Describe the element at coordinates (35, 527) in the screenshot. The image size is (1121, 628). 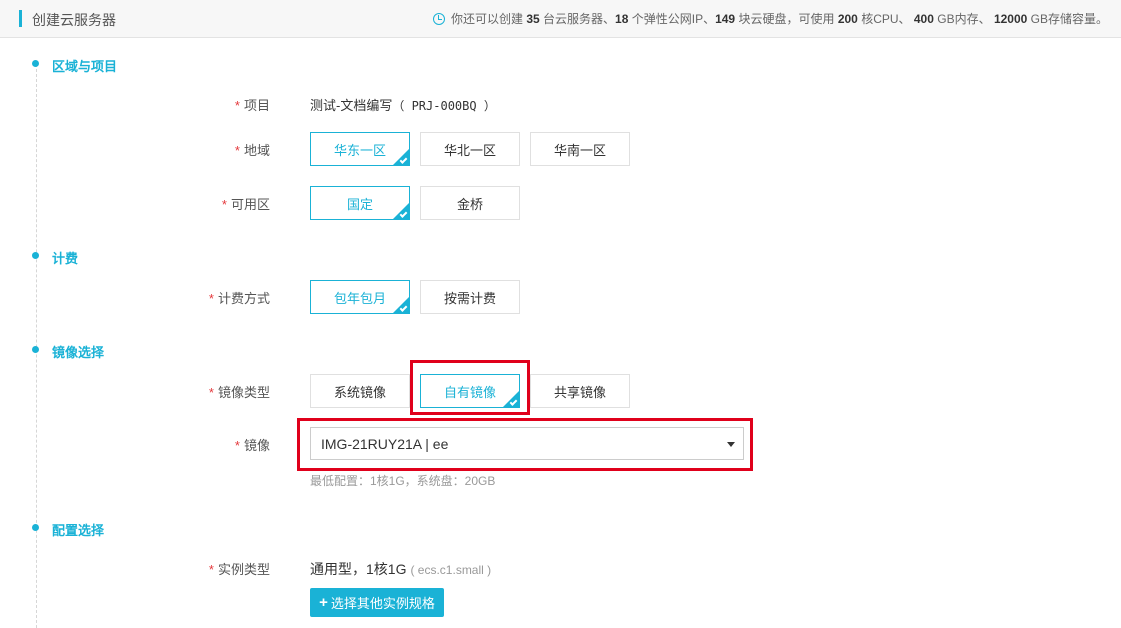
I see `section-dot-config` at that location.